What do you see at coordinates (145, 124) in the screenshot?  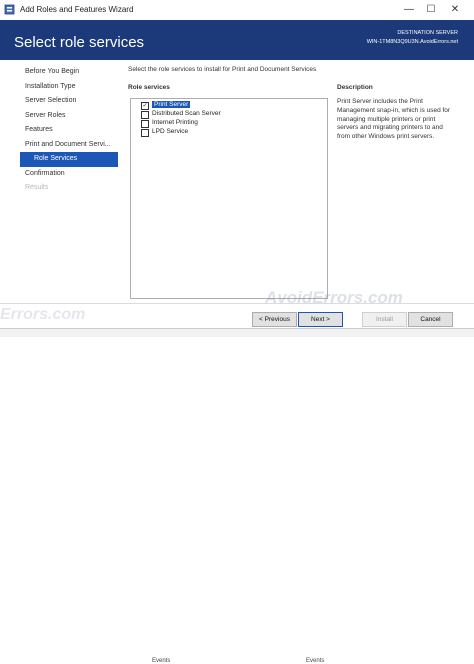 I see `internet-printing-checkbox` at bounding box center [145, 124].